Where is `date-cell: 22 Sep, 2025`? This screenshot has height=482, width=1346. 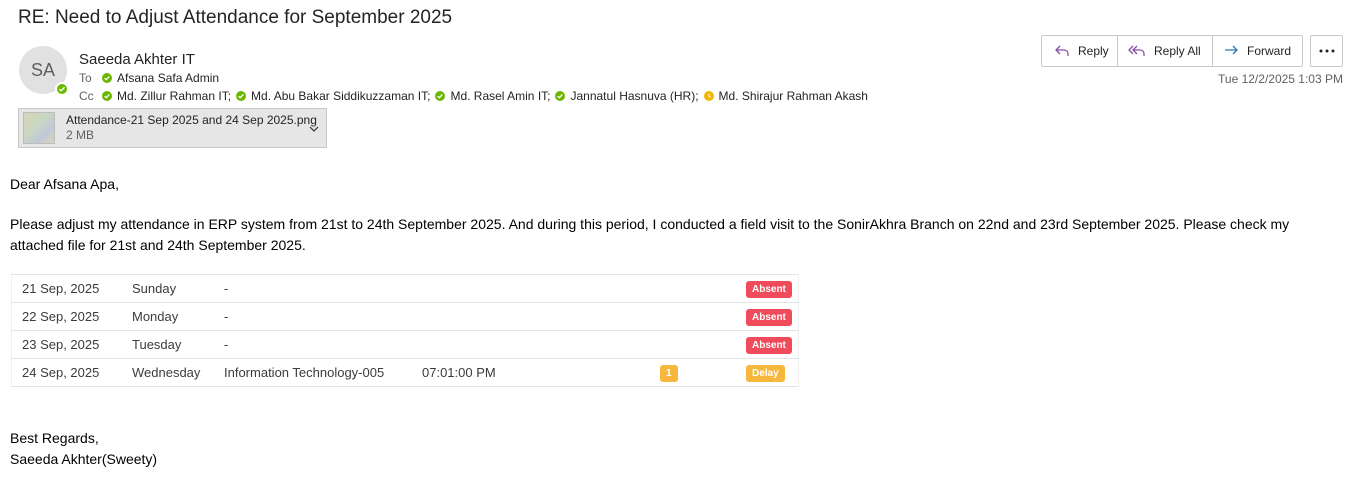
date-cell: 22 Sep, 2025 is located at coordinates (71, 316).